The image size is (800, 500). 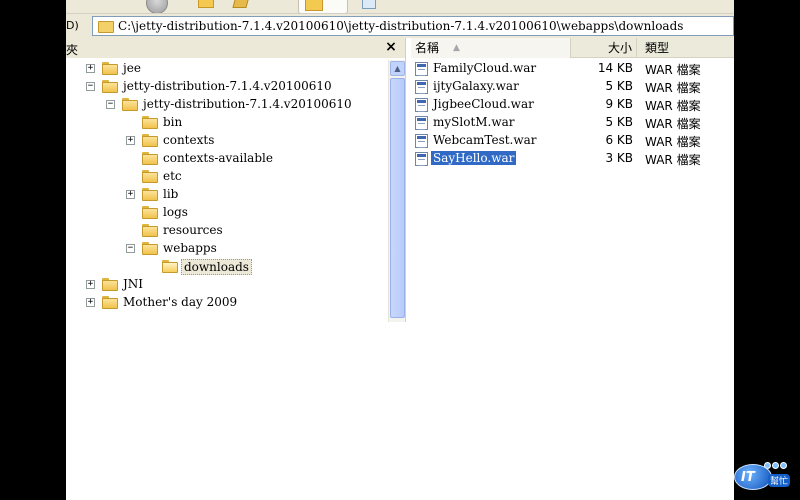 What do you see at coordinates (572, 159) in the screenshot?
I see `file-row: SayHello.war 3 KB WAR 檔案` at bounding box center [572, 159].